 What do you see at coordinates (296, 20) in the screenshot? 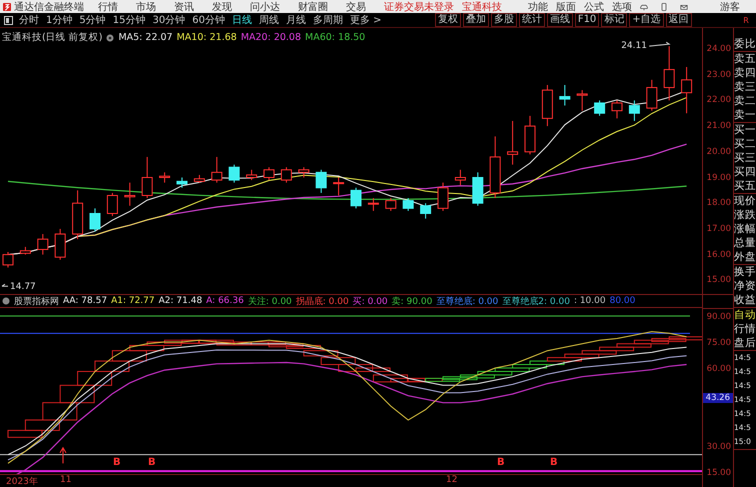
I see `period-tab: 月线` at bounding box center [296, 20].